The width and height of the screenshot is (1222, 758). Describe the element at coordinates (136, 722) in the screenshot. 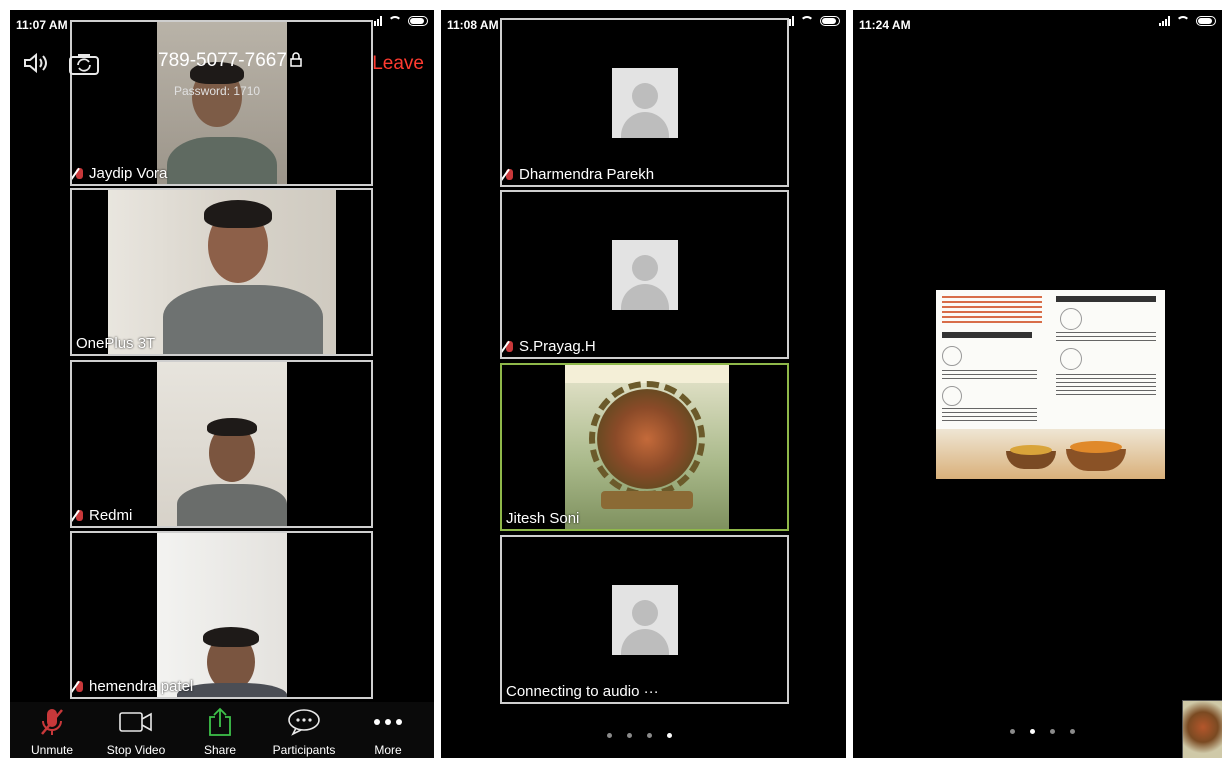

I see `video-camera-icon` at that location.